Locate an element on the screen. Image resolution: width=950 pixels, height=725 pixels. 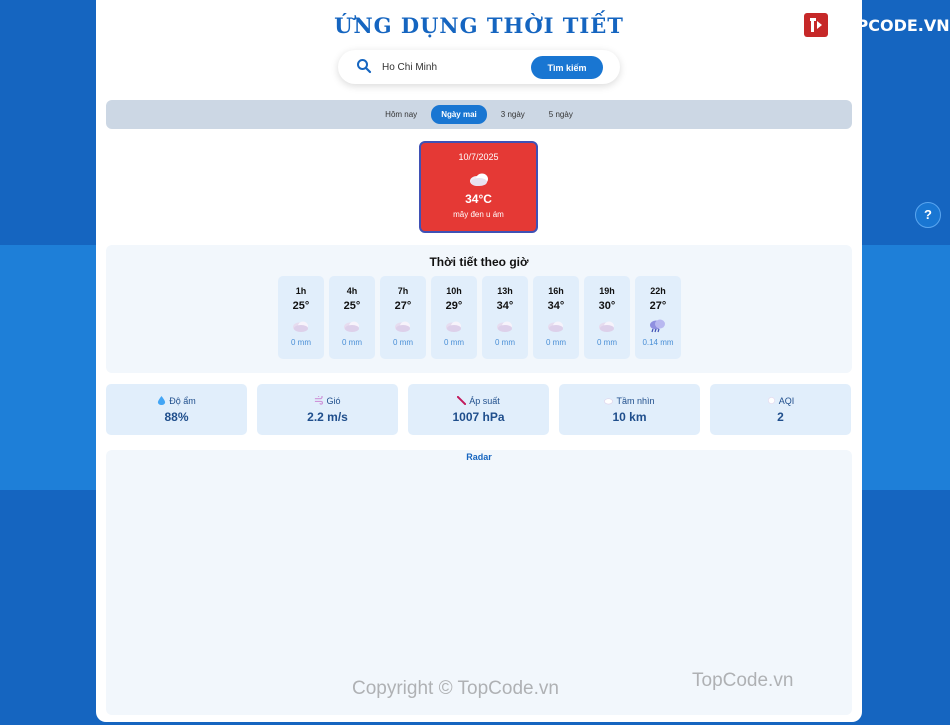
stat-label: AQI is located at coordinates (786, 401).